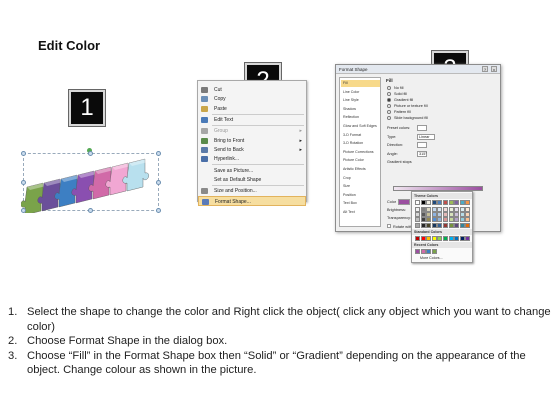 This screenshot has height=420, width=560. Describe the element at coordinates (252, 180) in the screenshot. I see `context-menu-item: Set as Default Shape` at that location.